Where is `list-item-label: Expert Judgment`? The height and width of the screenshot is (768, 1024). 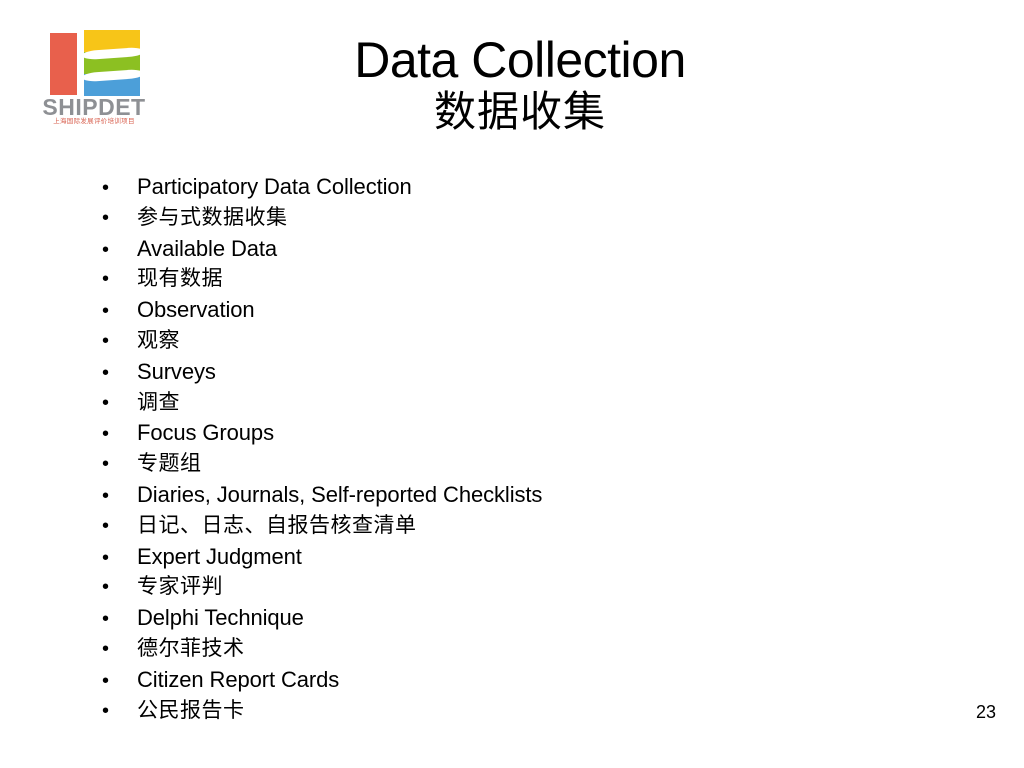
list-item-label: Expert Judgment is located at coordinates (219, 556).